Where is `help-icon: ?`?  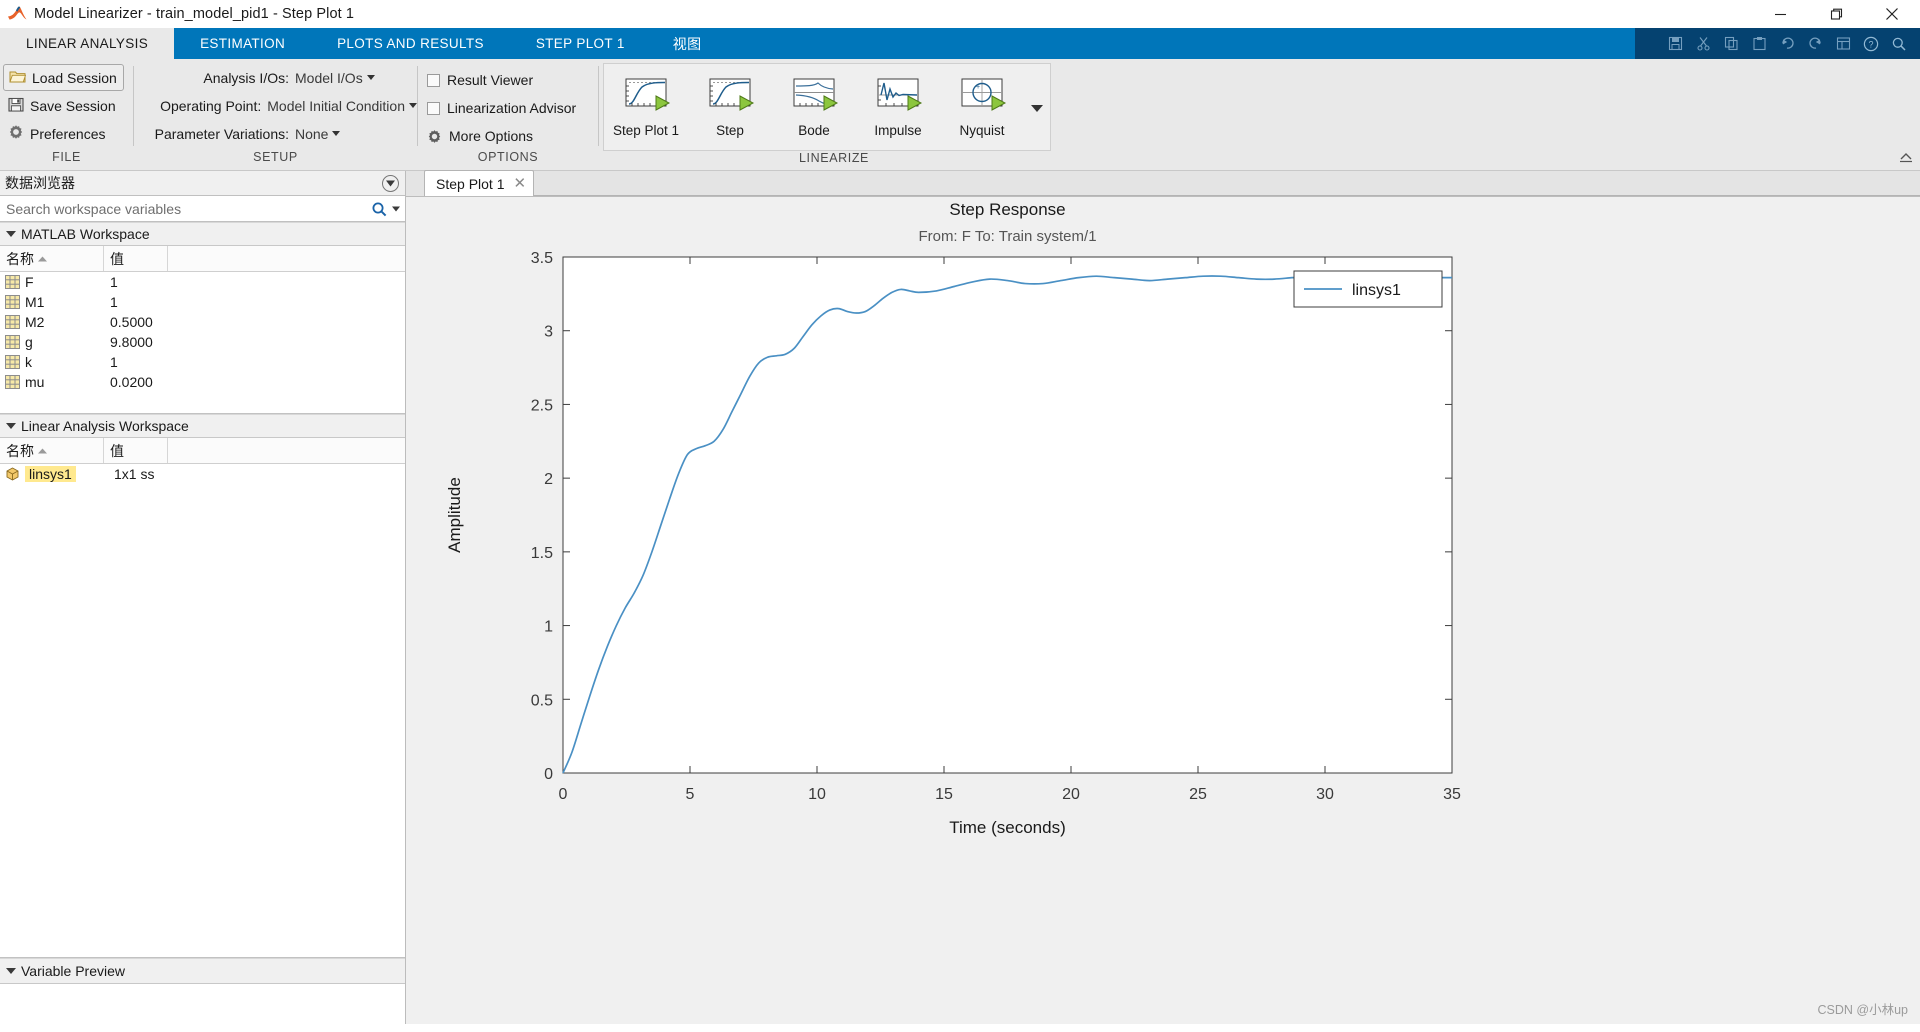
help-icon: ? is located at coordinates (1871, 44).